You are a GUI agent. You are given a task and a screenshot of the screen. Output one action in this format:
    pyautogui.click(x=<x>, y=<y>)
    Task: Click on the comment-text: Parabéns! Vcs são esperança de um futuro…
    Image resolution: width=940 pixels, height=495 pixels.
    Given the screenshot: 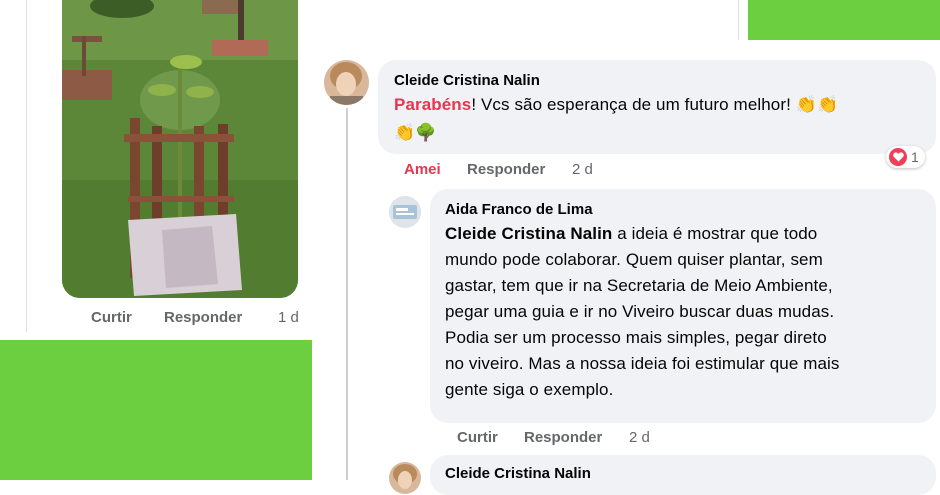 What is the action you would take?
    pyautogui.click(x=616, y=105)
    